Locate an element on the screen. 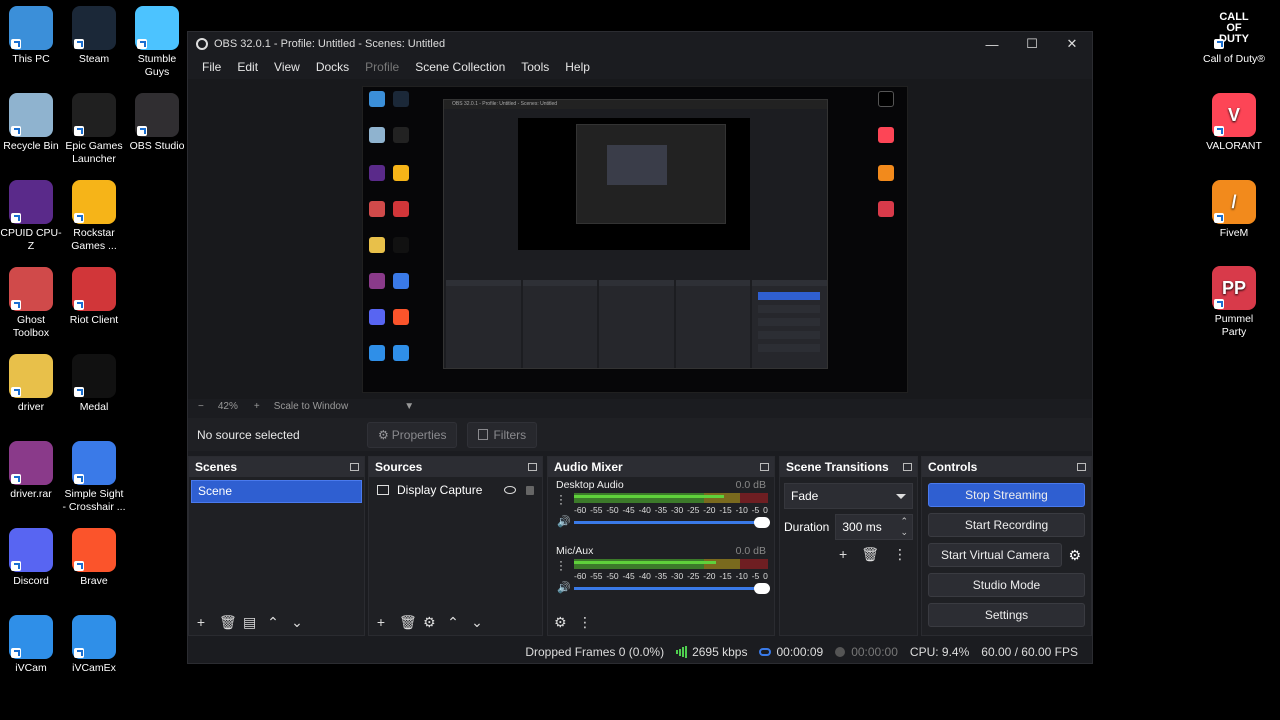 Image resolution: width=1280 pixels, height=720 pixels. settings-button: Settings is located at coordinates (1006, 615).